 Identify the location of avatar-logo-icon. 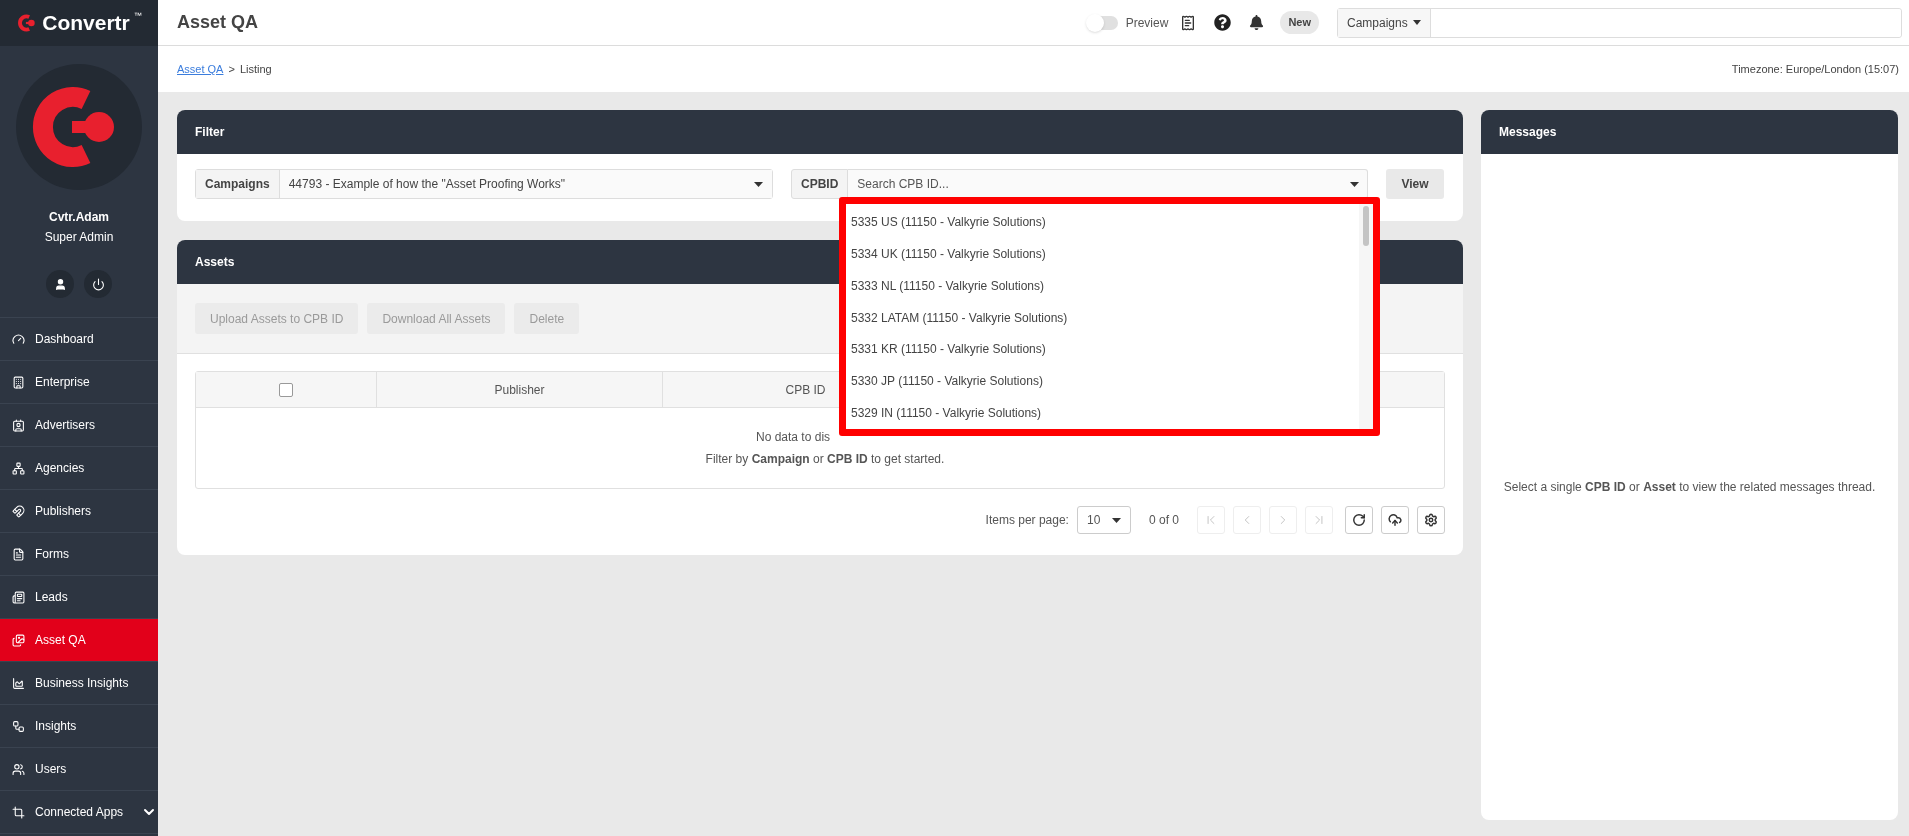
(79, 127).